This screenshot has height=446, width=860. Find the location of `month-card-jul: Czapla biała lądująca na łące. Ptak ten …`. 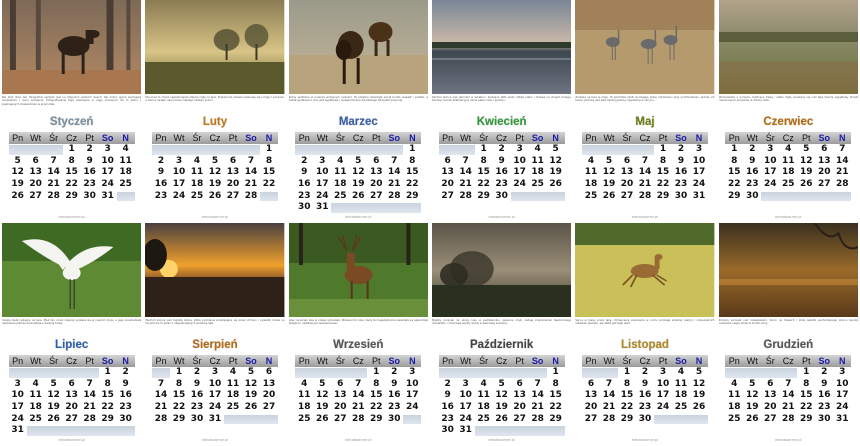

month-card-jul: Czapla biała lądująca na łące. Ptak ten … is located at coordinates (71, 334).